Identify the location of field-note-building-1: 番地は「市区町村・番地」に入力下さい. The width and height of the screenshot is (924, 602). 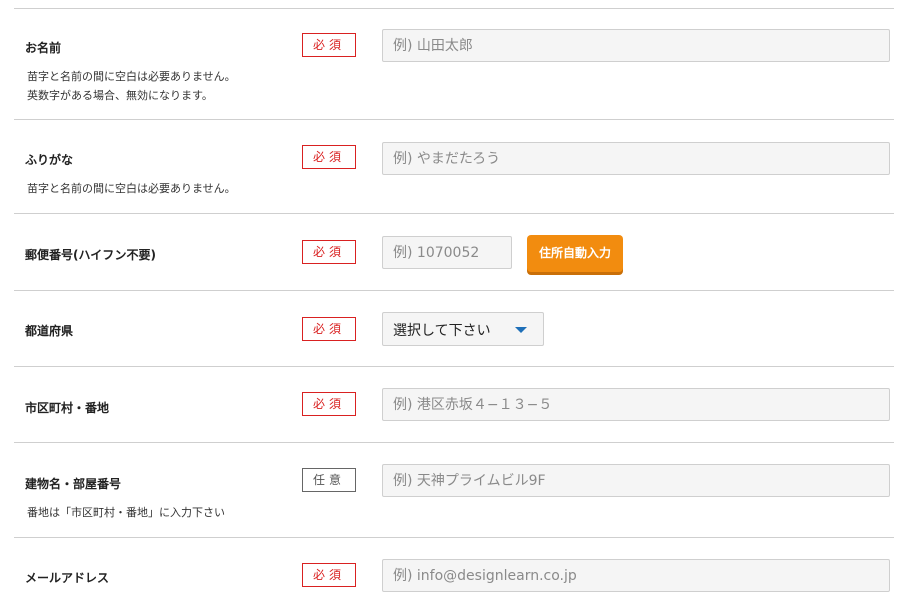
(126, 512).